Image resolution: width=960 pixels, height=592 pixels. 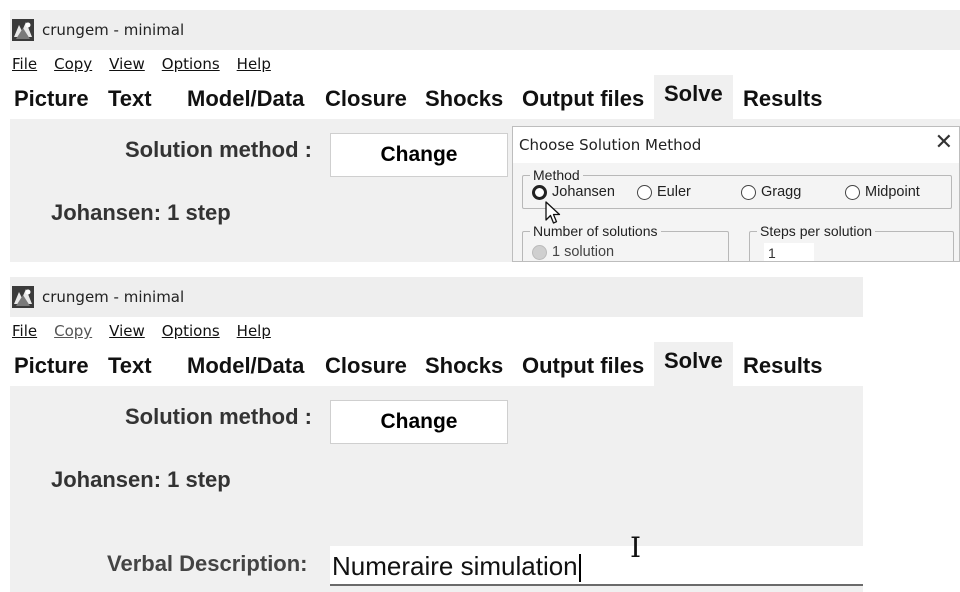 I want to click on radio-label: Johansen, so click(x=583, y=192).